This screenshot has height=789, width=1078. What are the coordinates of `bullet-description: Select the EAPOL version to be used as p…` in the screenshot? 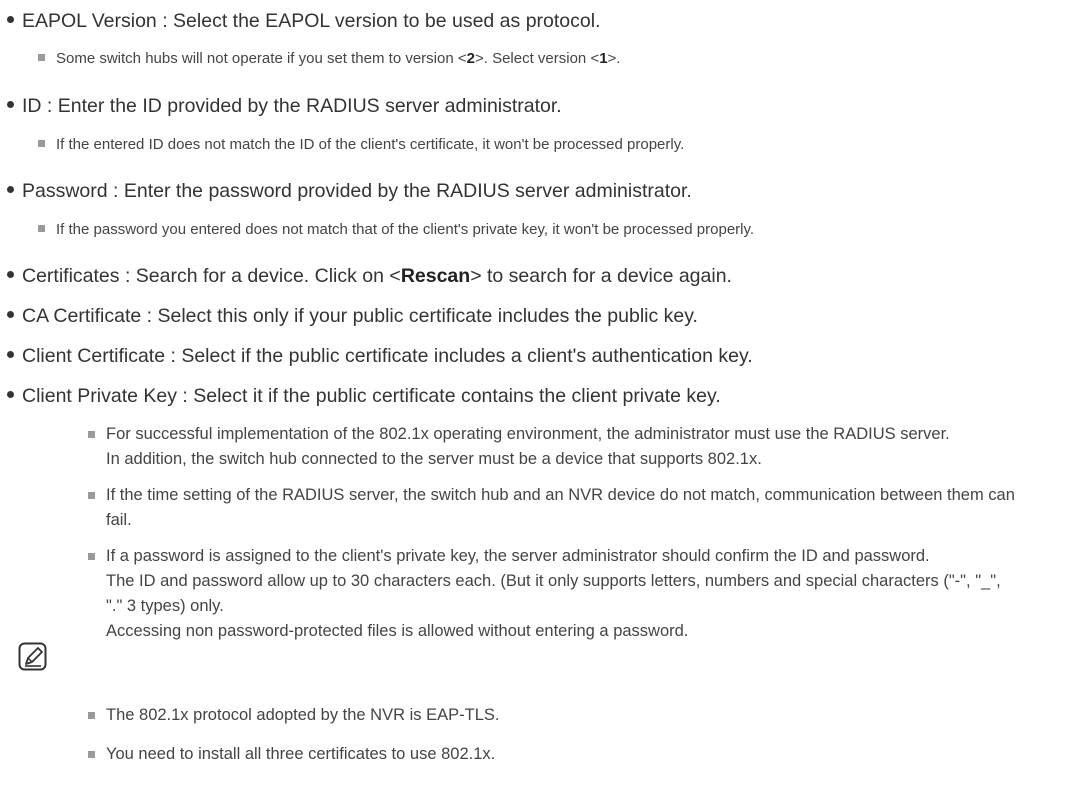 It's located at (387, 21).